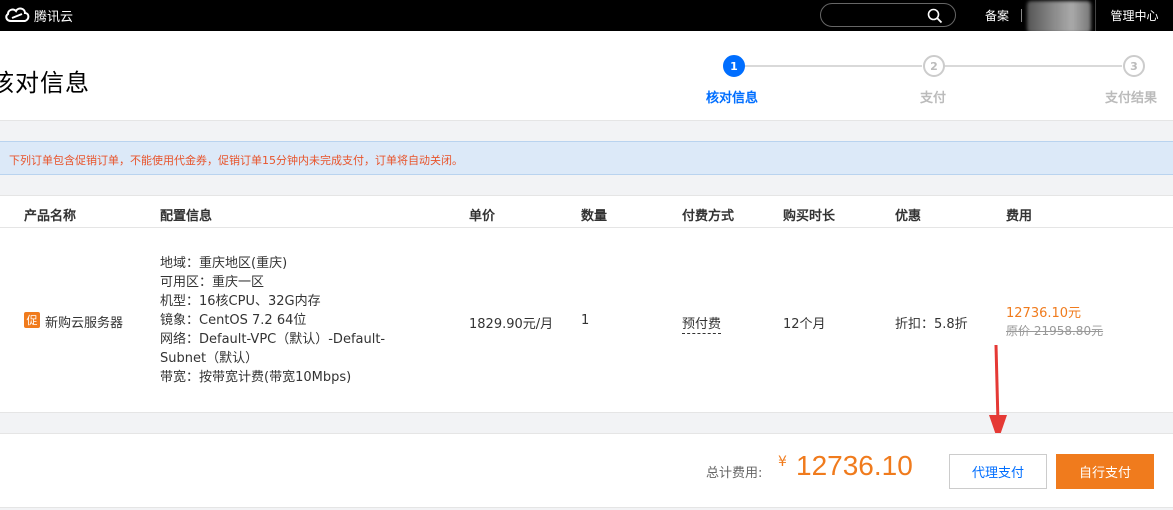  What do you see at coordinates (240, 301) in the screenshot?
I see `config-instance-type: 机型：16核CPU、32G内存` at bounding box center [240, 301].